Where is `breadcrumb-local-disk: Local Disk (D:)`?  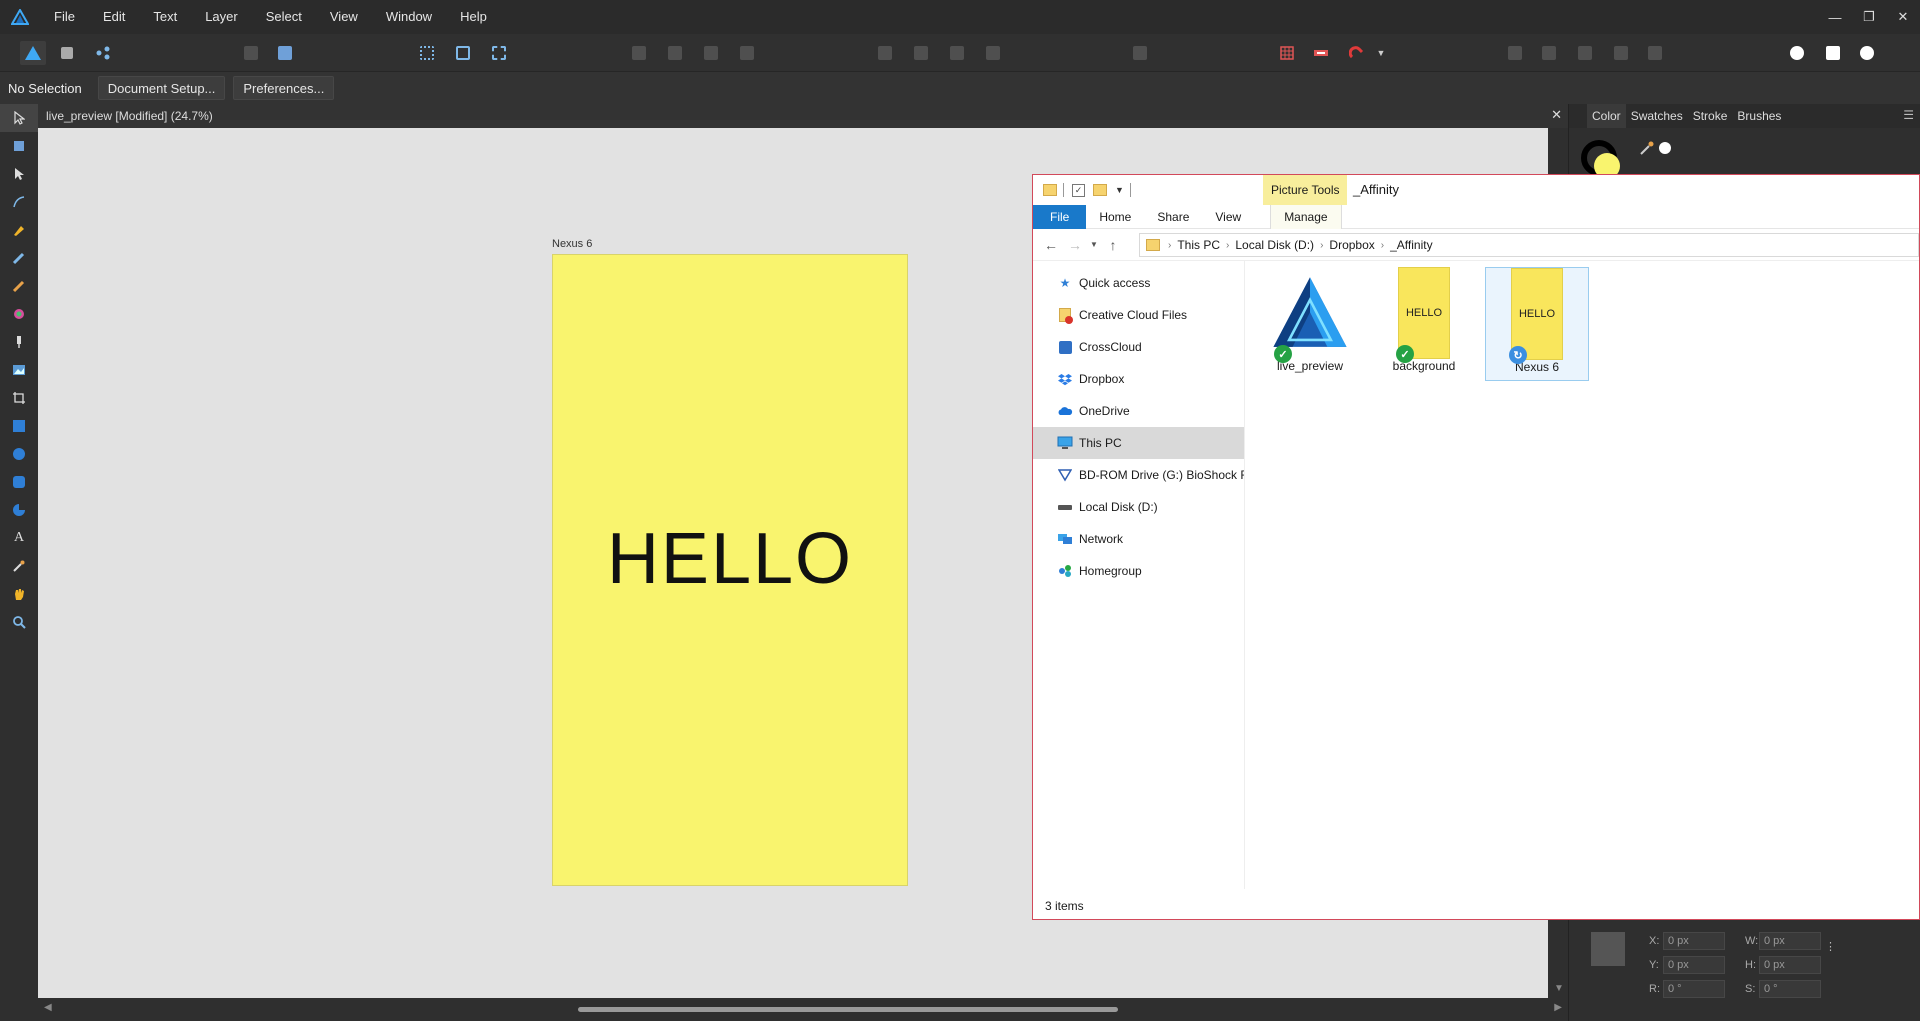 breadcrumb-local-disk: Local Disk (D:) is located at coordinates (1274, 245).